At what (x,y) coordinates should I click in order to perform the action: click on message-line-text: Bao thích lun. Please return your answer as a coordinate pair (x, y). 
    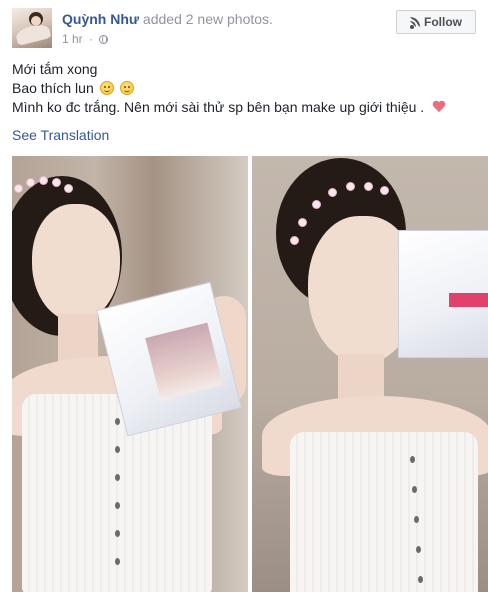
    Looking at the image, I should click on (53, 88).